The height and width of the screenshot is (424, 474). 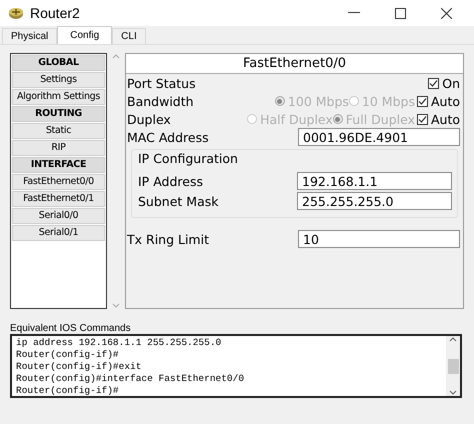 What do you see at coordinates (129, 36) in the screenshot?
I see `tab: CLI` at bounding box center [129, 36].